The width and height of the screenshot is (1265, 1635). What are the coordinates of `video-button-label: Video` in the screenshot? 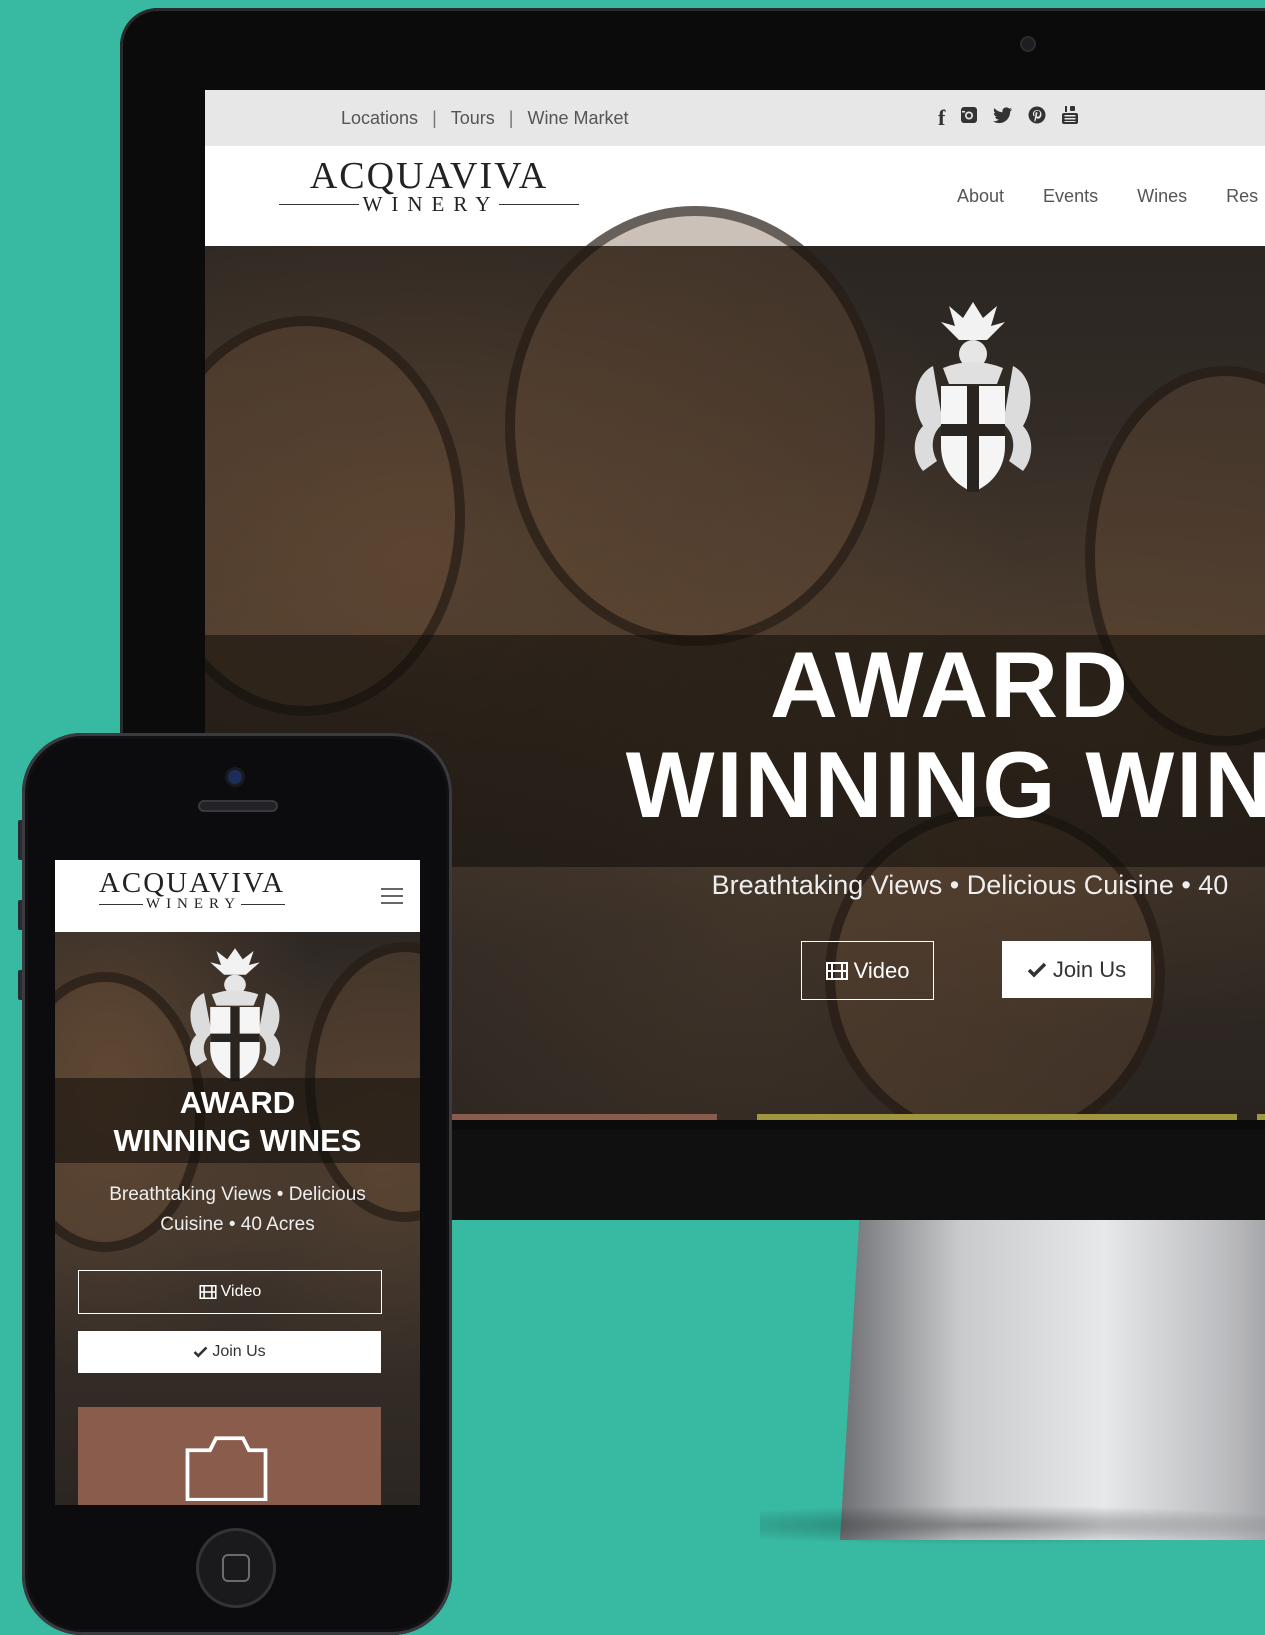 It's located at (881, 970).